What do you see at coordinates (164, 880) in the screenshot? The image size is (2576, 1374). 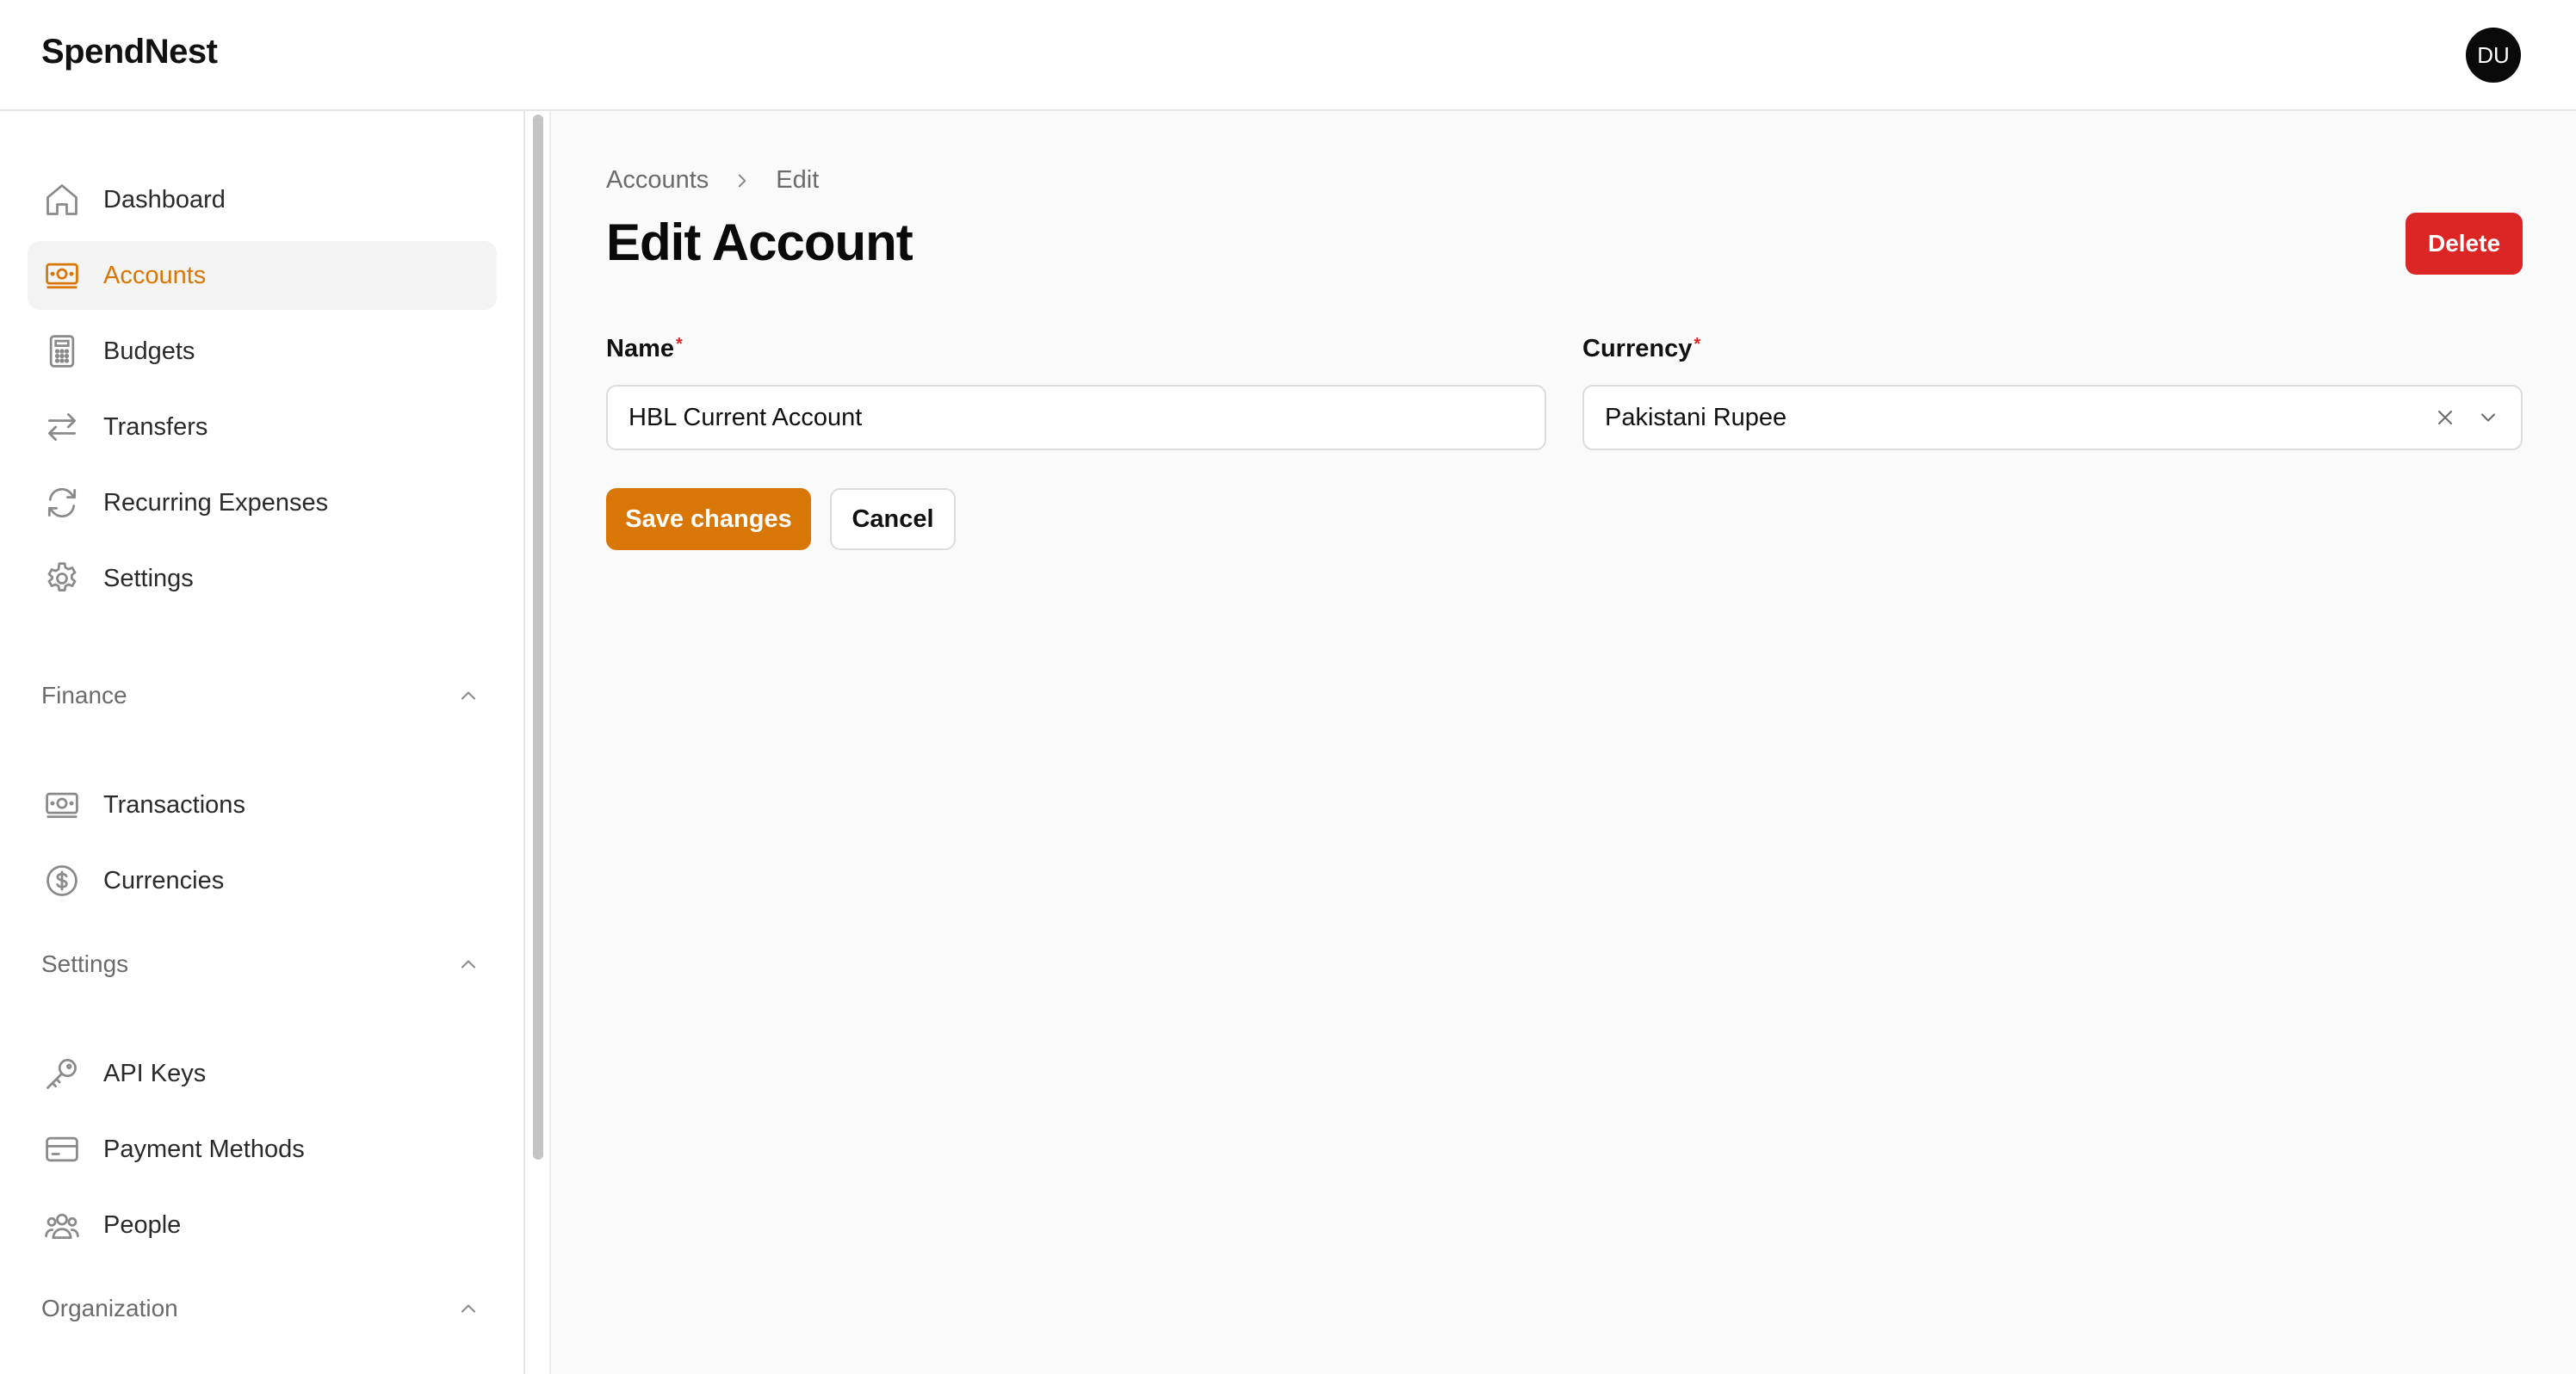 I see `sidebar-item-label: Currencies` at bounding box center [164, 880].